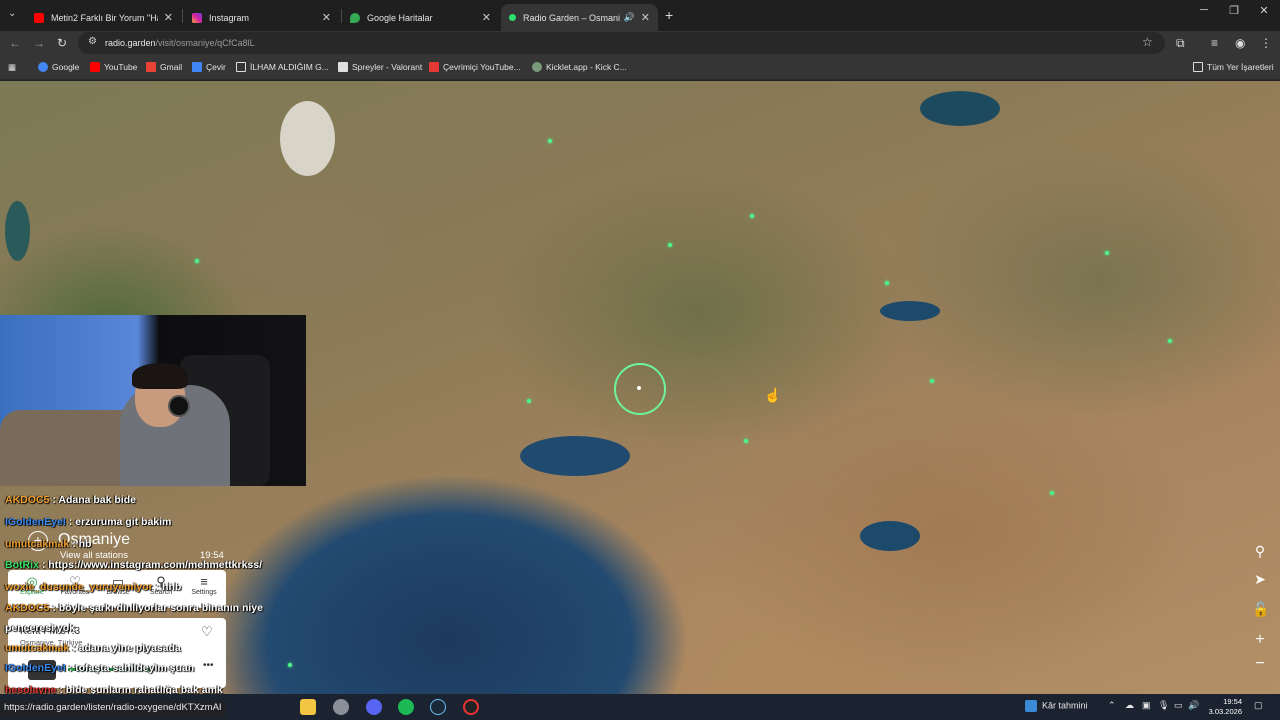 Image resolution: width=1280 pixels, height=720 pixels. I want to click on tab-label: Instagram, so click(229, 17).